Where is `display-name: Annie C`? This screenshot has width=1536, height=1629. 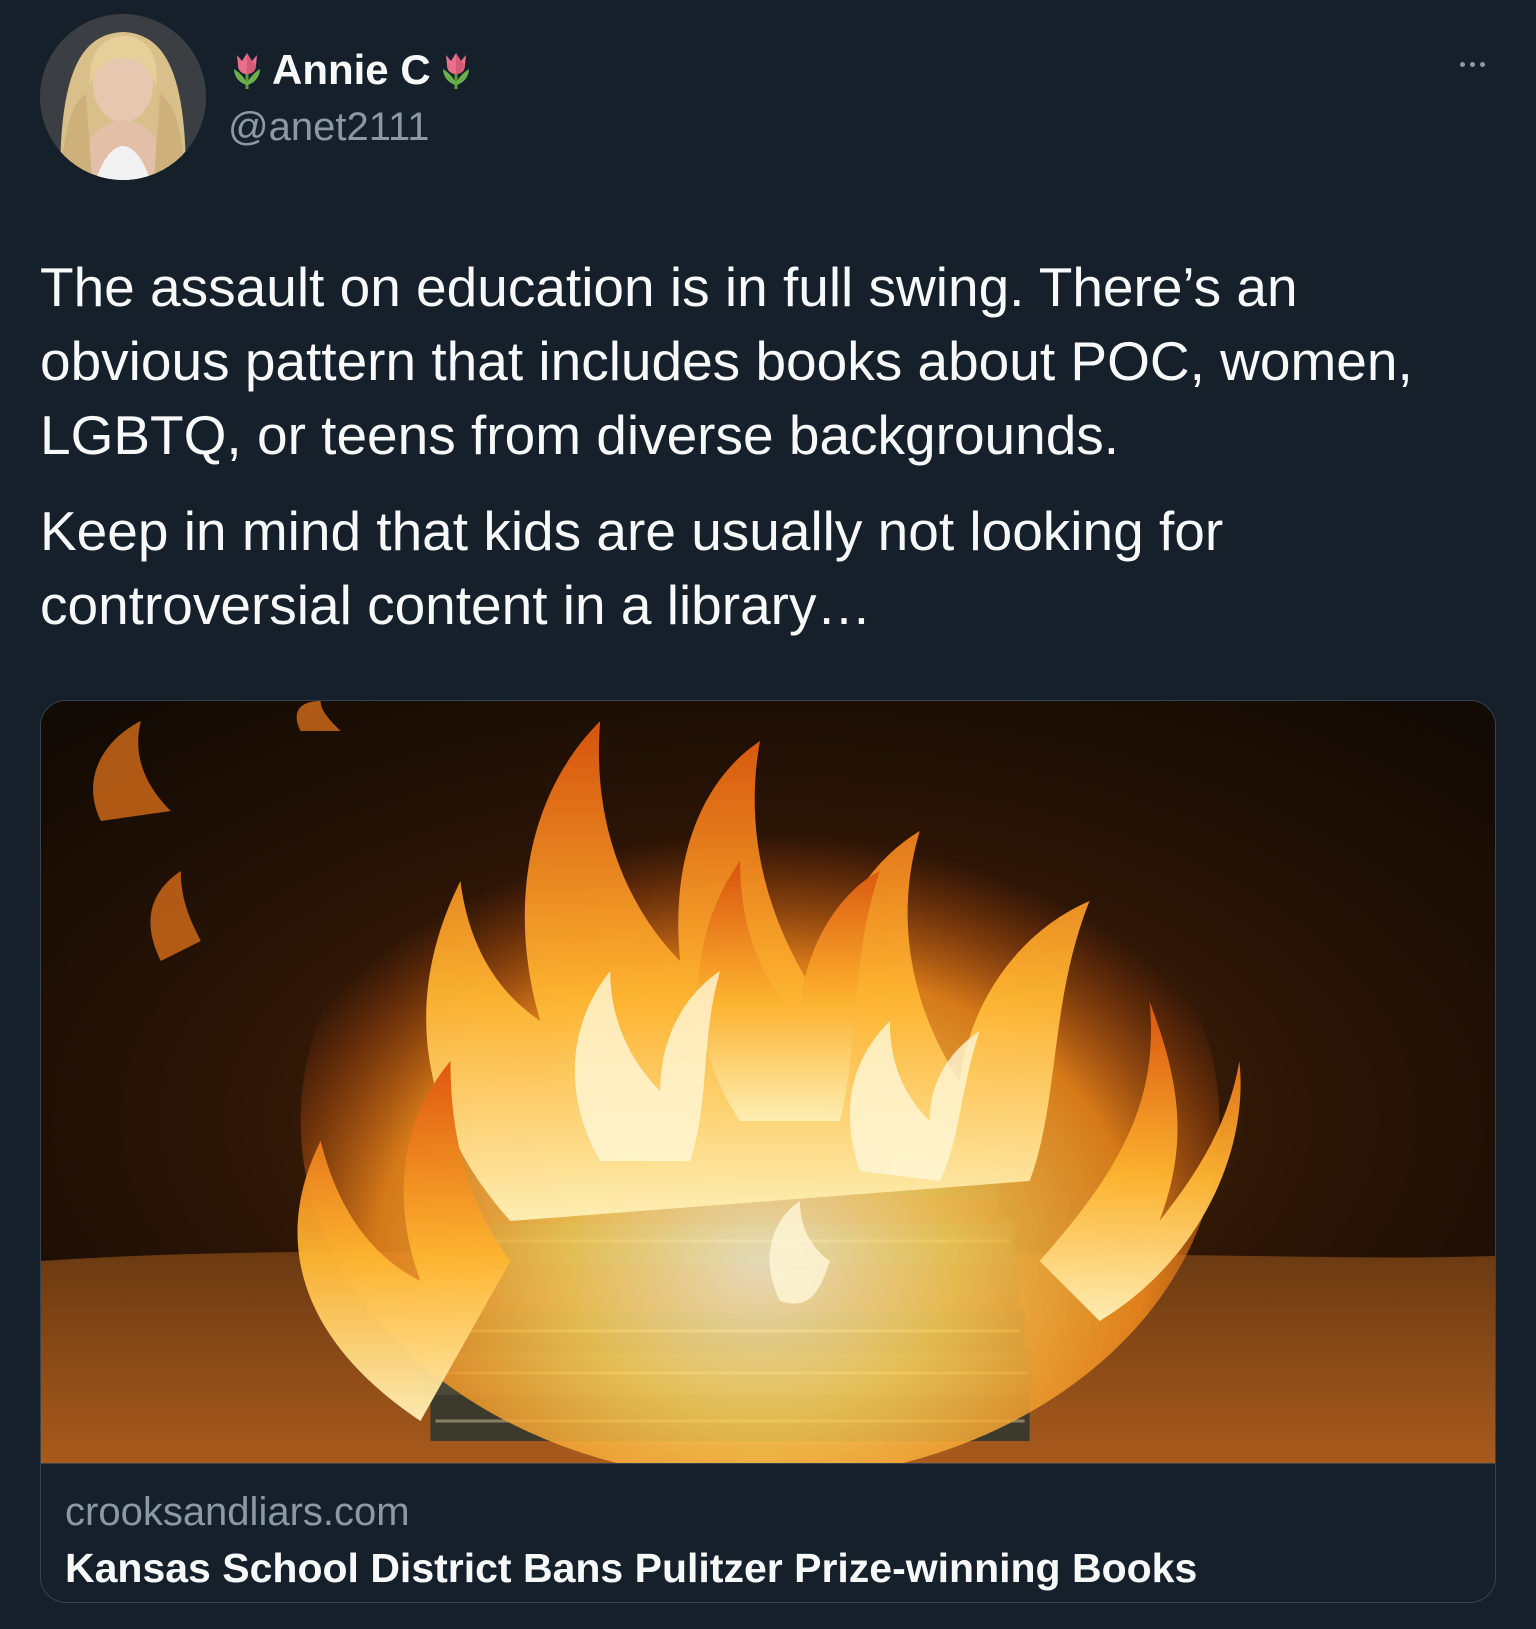
display-name: Annie C is located at coordinates (351, 70).